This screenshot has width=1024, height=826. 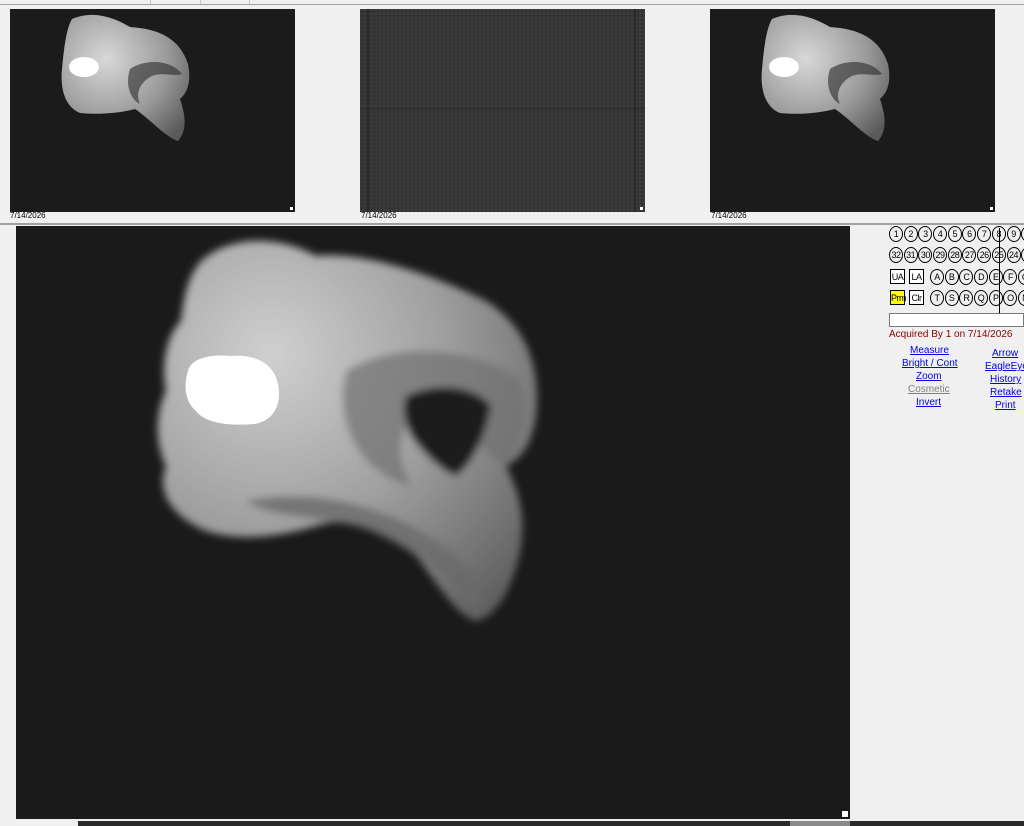 I want to click on tooth-button: 4, so click(x=940, y=234).